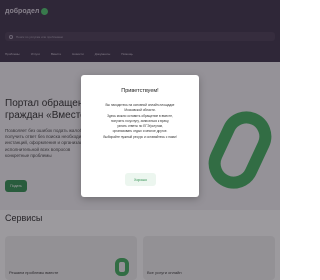 This screenshot has height=280, width=320. I want to click on ok-button: Хорошо, so click(140, 179).